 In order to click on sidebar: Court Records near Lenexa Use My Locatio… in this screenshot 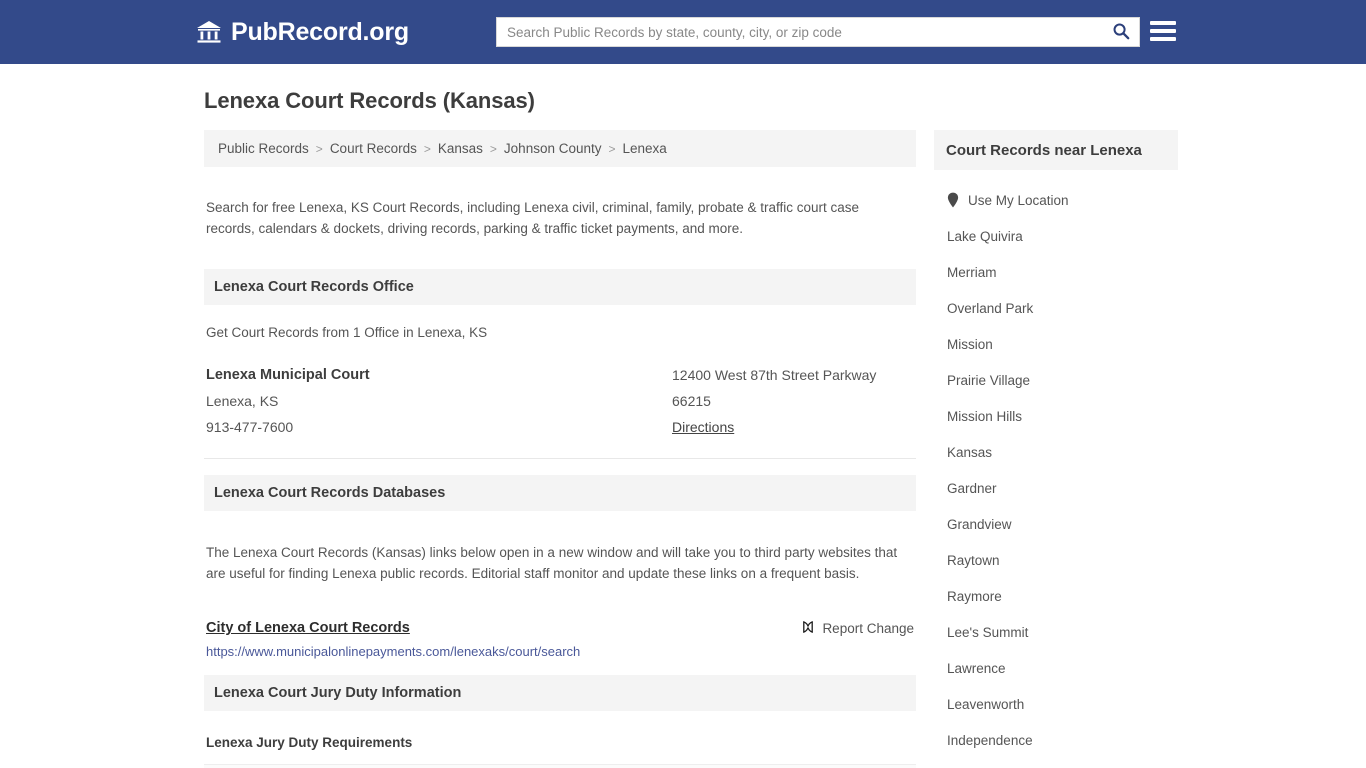, I will do `click(1056, 449)`.